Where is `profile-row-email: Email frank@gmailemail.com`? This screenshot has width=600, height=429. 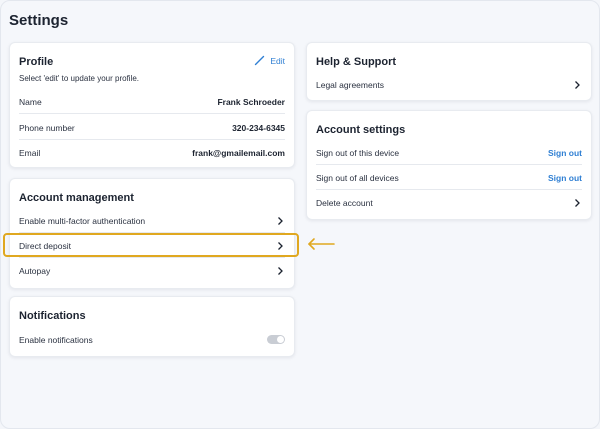 profile-row-email: Email frank@gmailemail.com is located at coordinates (152, 152).